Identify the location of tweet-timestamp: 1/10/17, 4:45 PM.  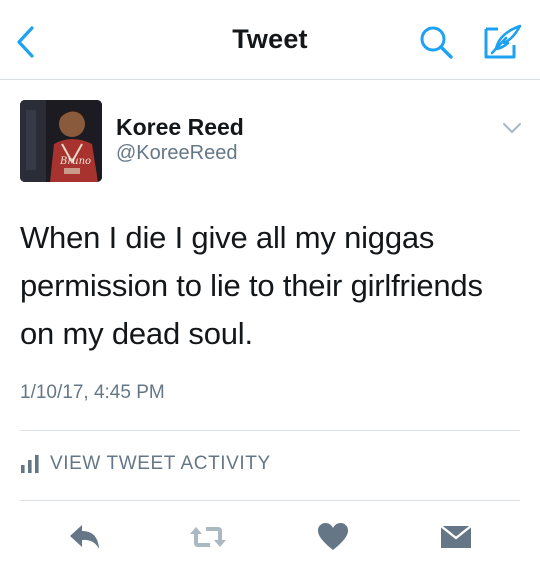
(92, 392).